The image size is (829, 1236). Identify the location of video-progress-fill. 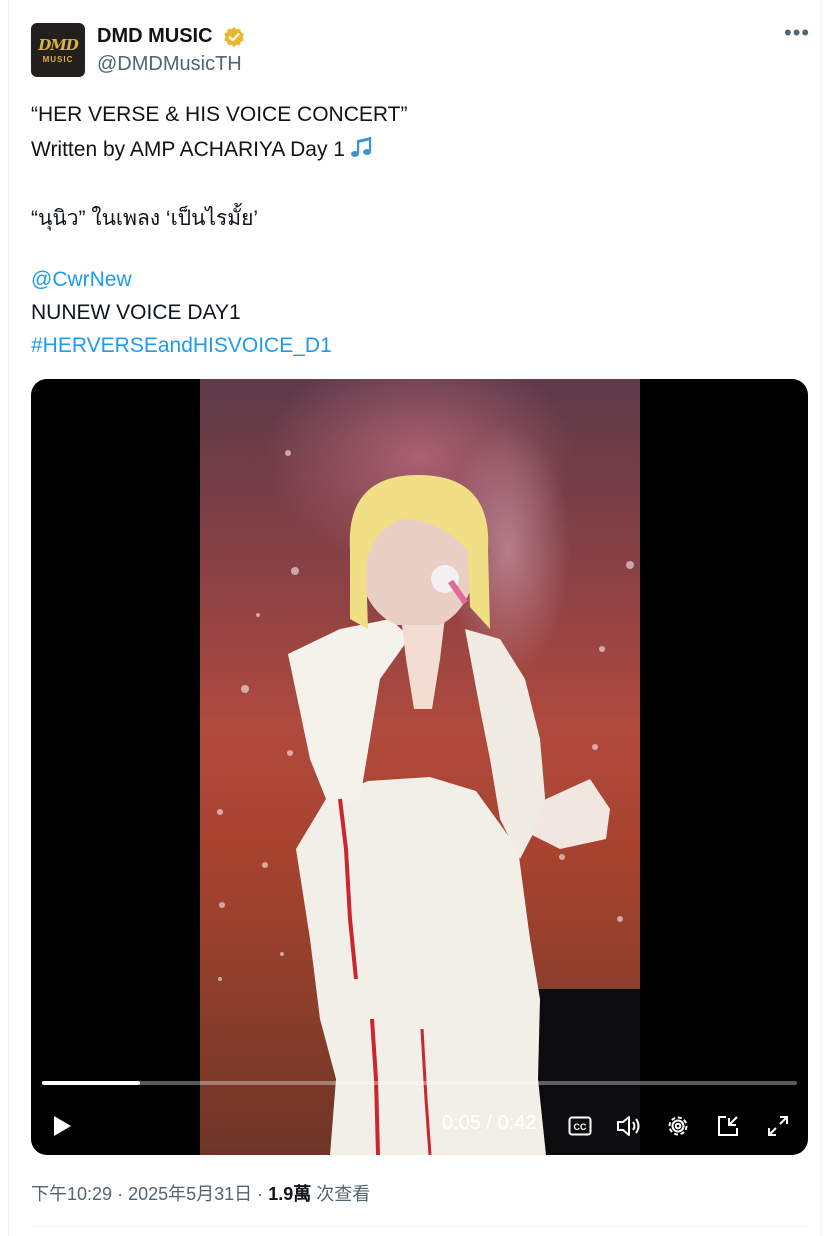
(91, 1083).